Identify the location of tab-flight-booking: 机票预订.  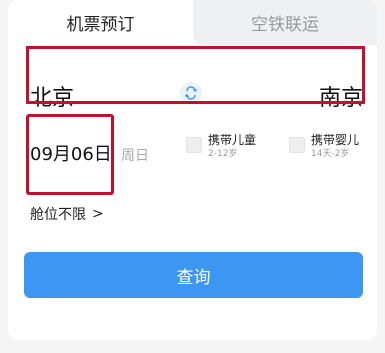
(100, 22).